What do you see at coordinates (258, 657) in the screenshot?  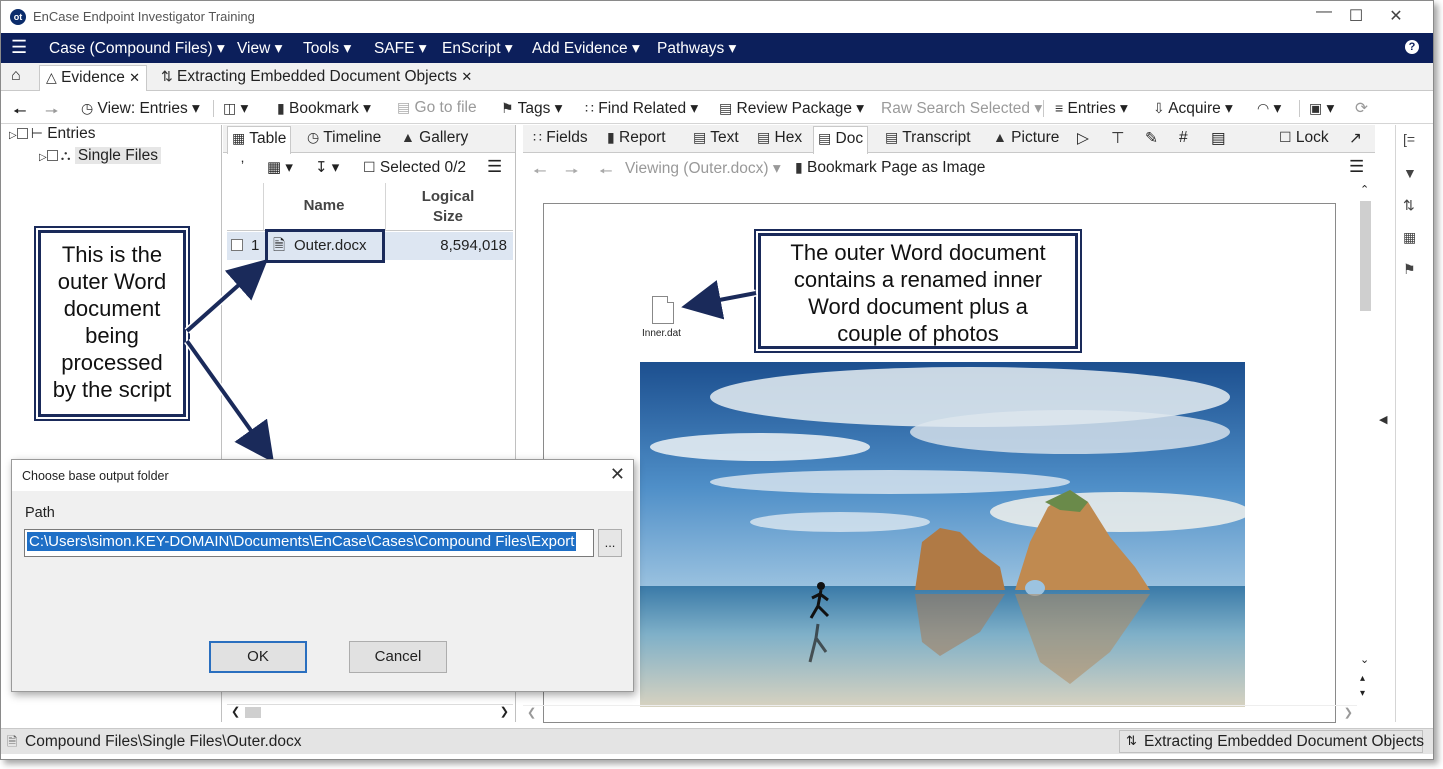 I see `ok-button: OK` at bounding box center [258, 657].